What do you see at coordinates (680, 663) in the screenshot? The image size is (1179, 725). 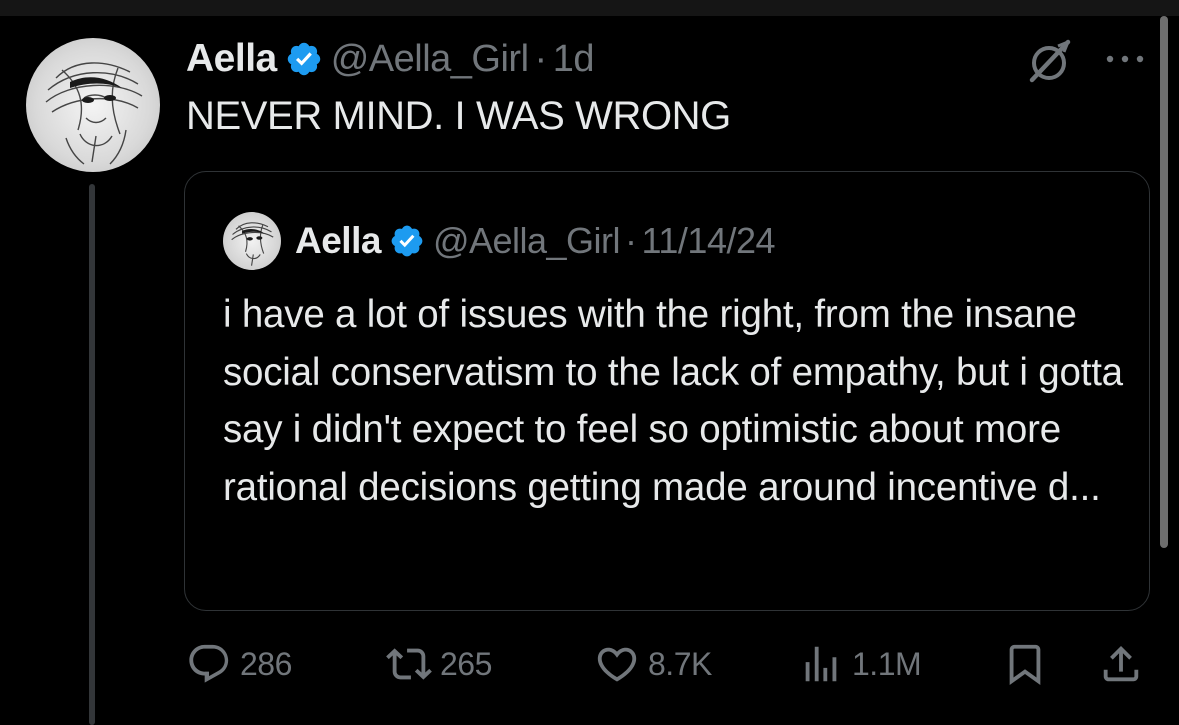 I see `like-count: 8.7K` at bounding box center [680, 663].